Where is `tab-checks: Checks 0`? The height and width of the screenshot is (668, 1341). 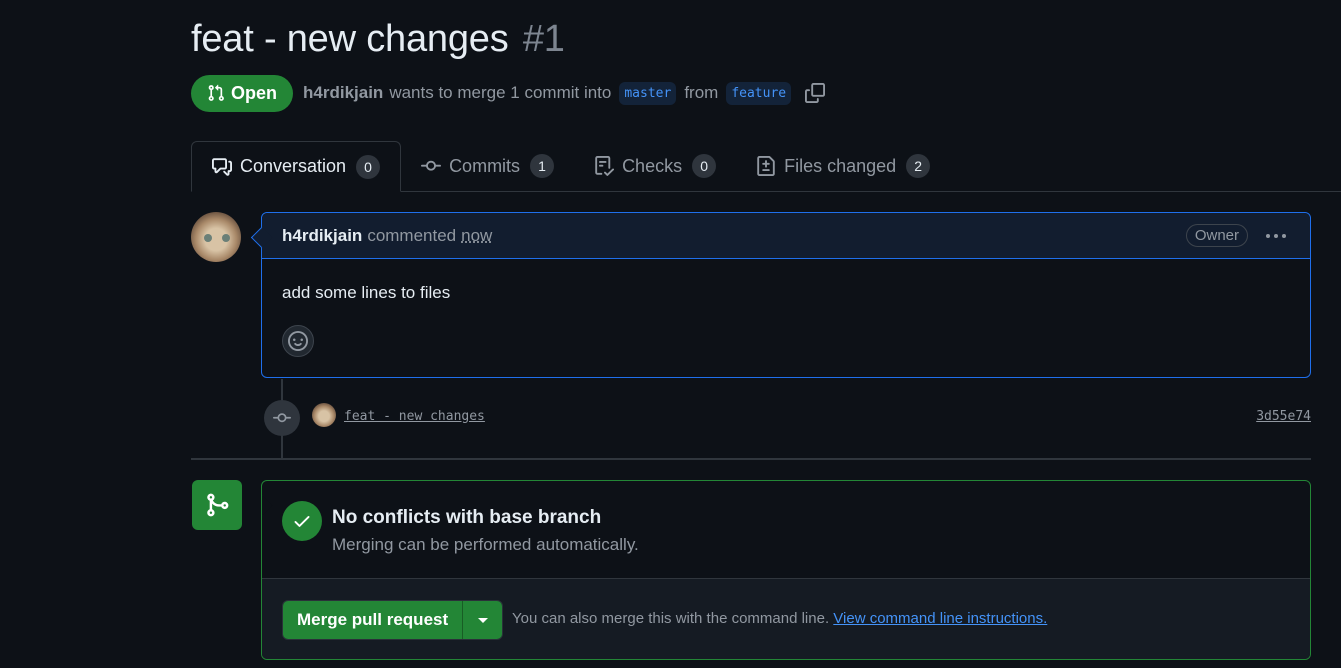 tab-checks: Checks 0 is located at coordinates (655, 166).